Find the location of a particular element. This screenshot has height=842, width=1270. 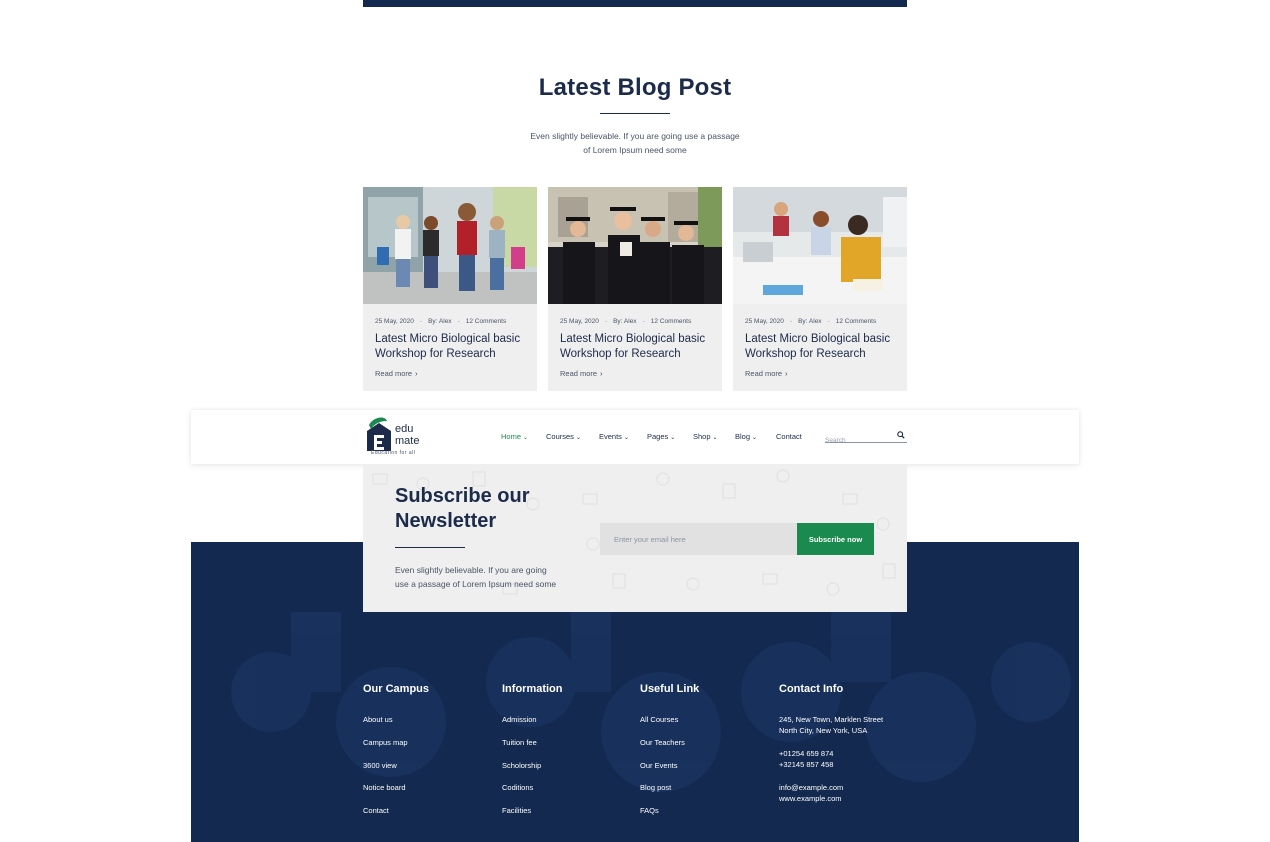

nav-item-shop: Shop ⌄ is located at coordinates (705, 436).